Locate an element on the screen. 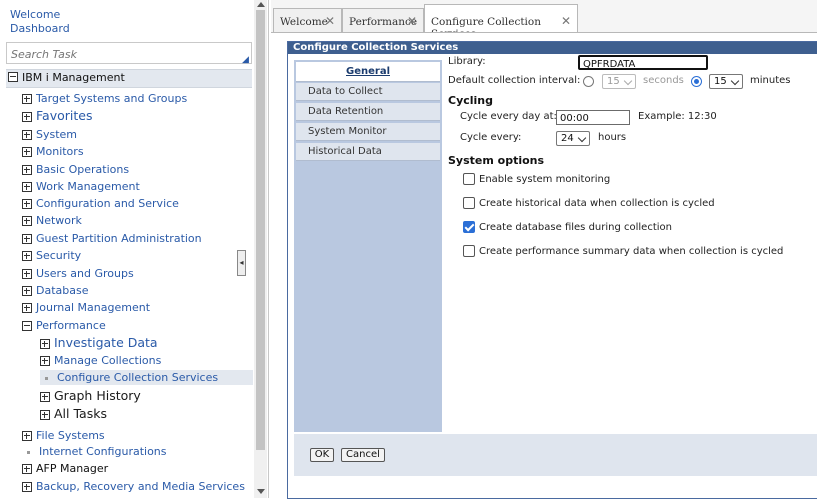 This screenshot has width=817, height=499. nav-item-journal-management: Journal Management is located at coordinates (86, 308).